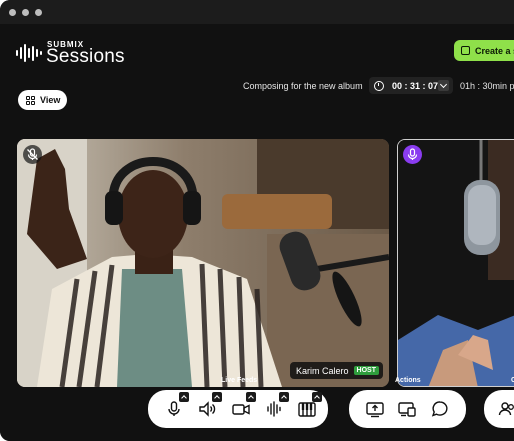 The image size is (514, 441). I want to click on audio-levels-button, so click(276, 406).